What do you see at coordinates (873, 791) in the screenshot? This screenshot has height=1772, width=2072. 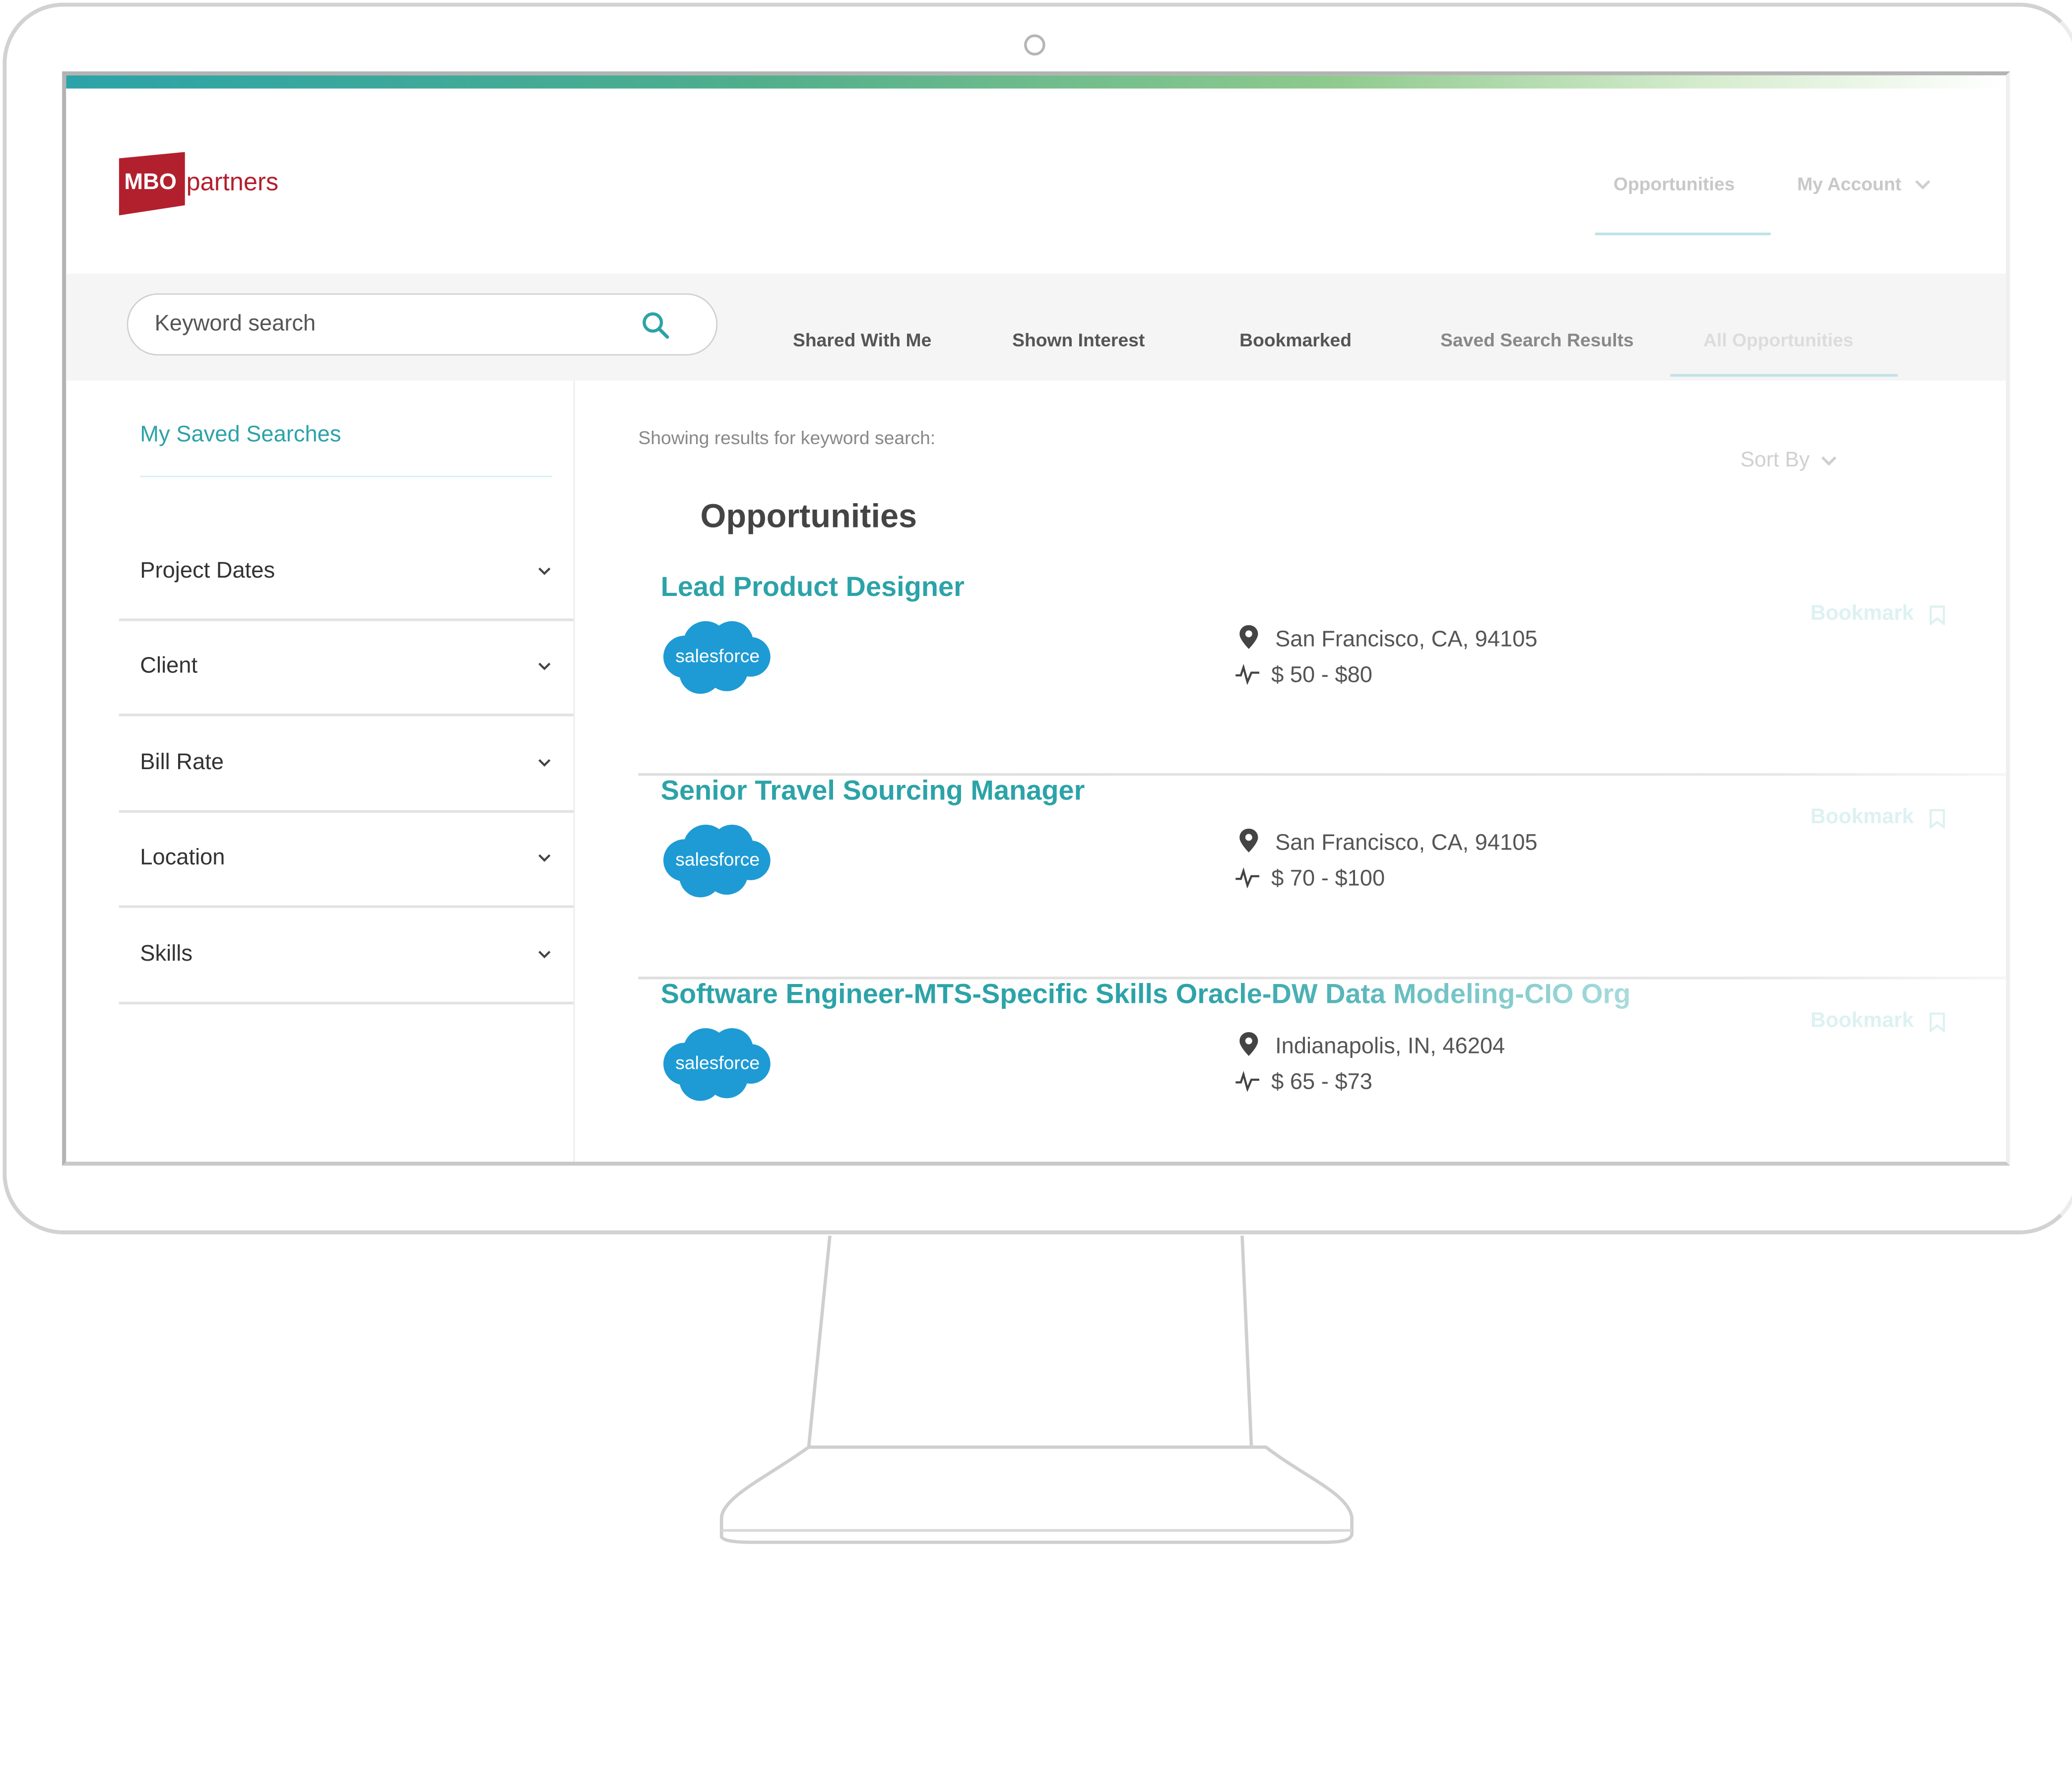 I see `job-title-link: Senior Travel Sourcing Manager` at bounding box center [873, 791].